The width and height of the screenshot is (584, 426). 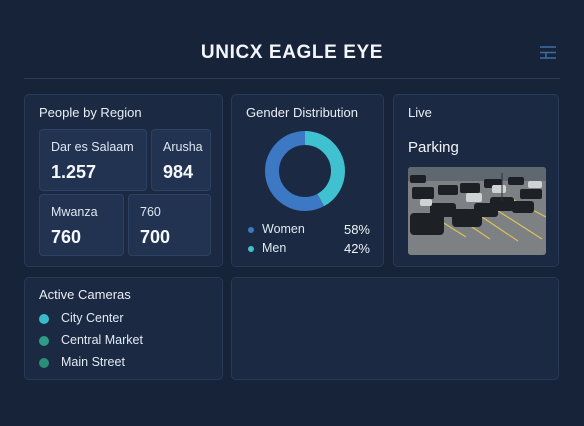 I want to click on camera-item-city-center: City Center, so click(x=129, y=319).